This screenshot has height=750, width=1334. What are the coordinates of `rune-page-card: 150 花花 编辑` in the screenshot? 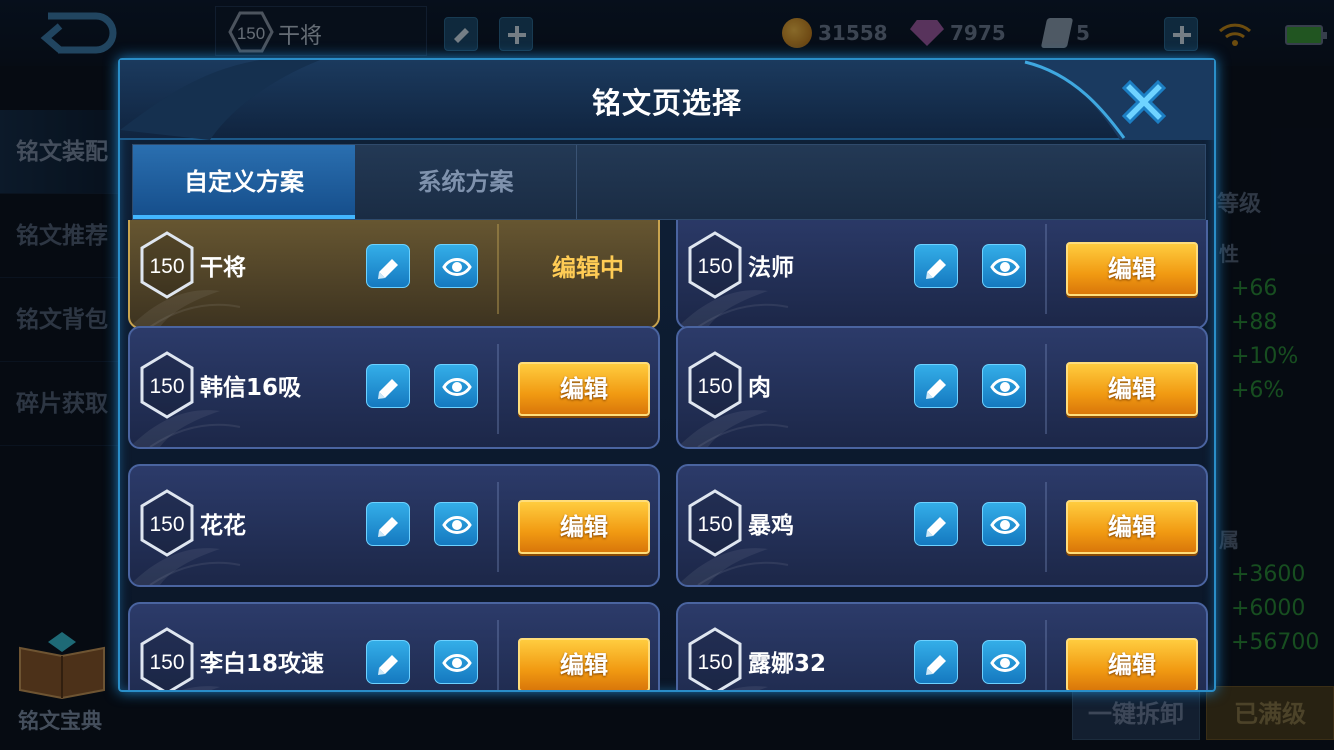 It's located at (394, 525).